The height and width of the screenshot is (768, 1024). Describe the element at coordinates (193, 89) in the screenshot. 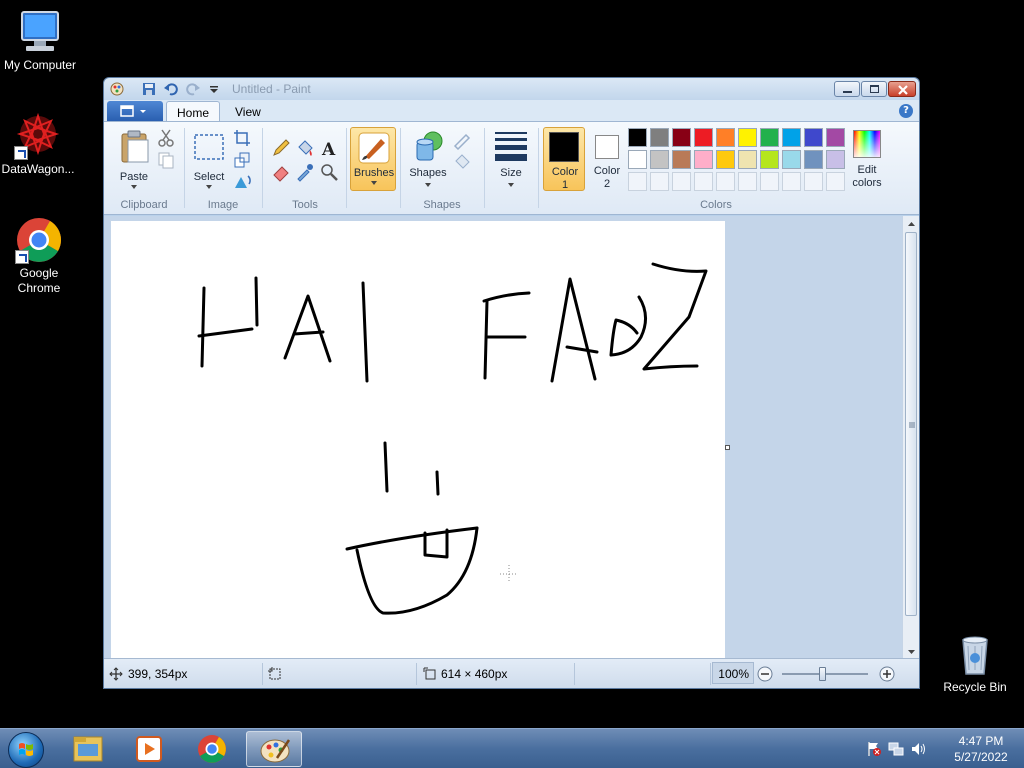

I see `redo-icon` at that location.